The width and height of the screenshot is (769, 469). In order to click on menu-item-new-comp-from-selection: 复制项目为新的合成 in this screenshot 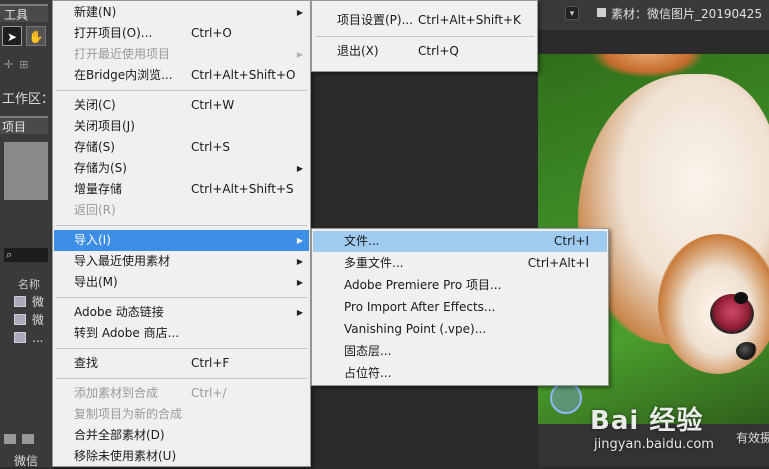, I will do `click(128, 414)`.